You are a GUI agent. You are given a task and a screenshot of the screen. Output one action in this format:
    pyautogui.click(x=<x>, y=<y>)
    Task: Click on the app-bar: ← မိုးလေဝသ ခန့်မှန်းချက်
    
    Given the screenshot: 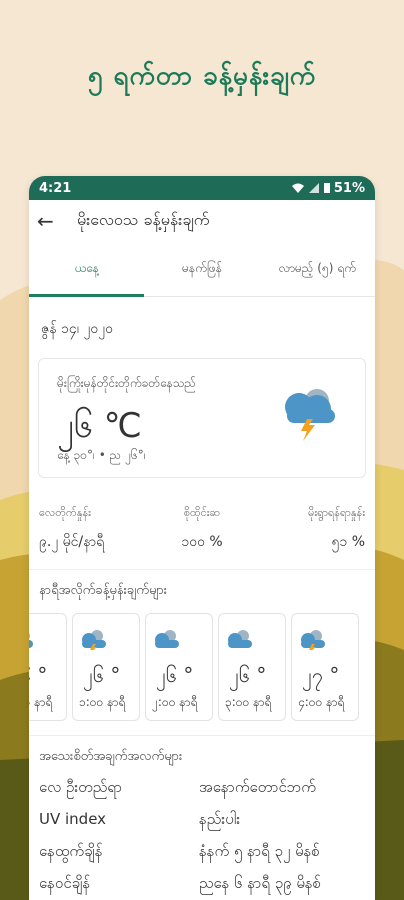 What is the action you would take?
    pyautogui.click(x=202, y=221)
    